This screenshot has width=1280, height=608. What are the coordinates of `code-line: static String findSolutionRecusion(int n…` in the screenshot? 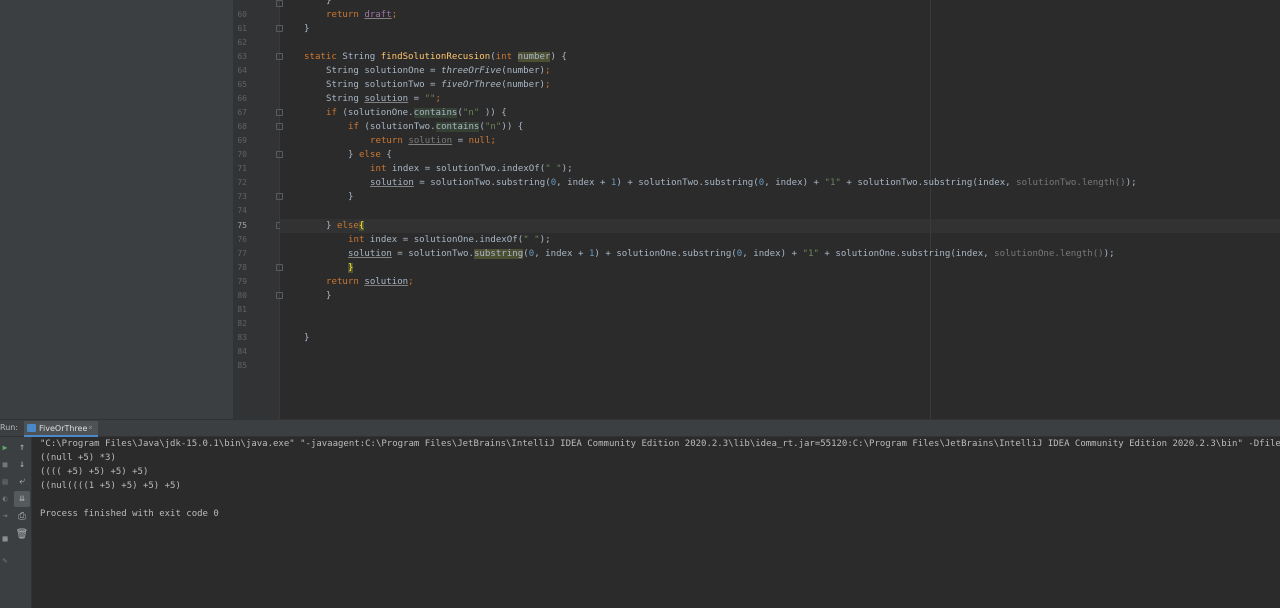 It's located at (435, 57).